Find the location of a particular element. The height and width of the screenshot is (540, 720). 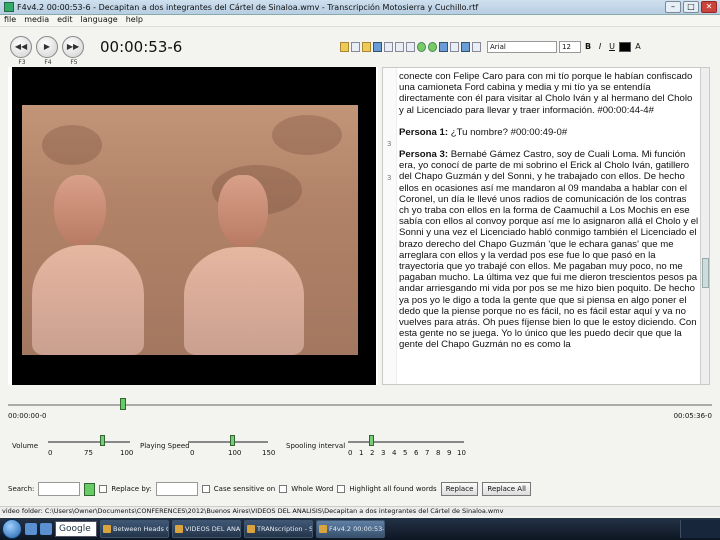

spooling-tick: 7 is located at coordinates (427, 453).